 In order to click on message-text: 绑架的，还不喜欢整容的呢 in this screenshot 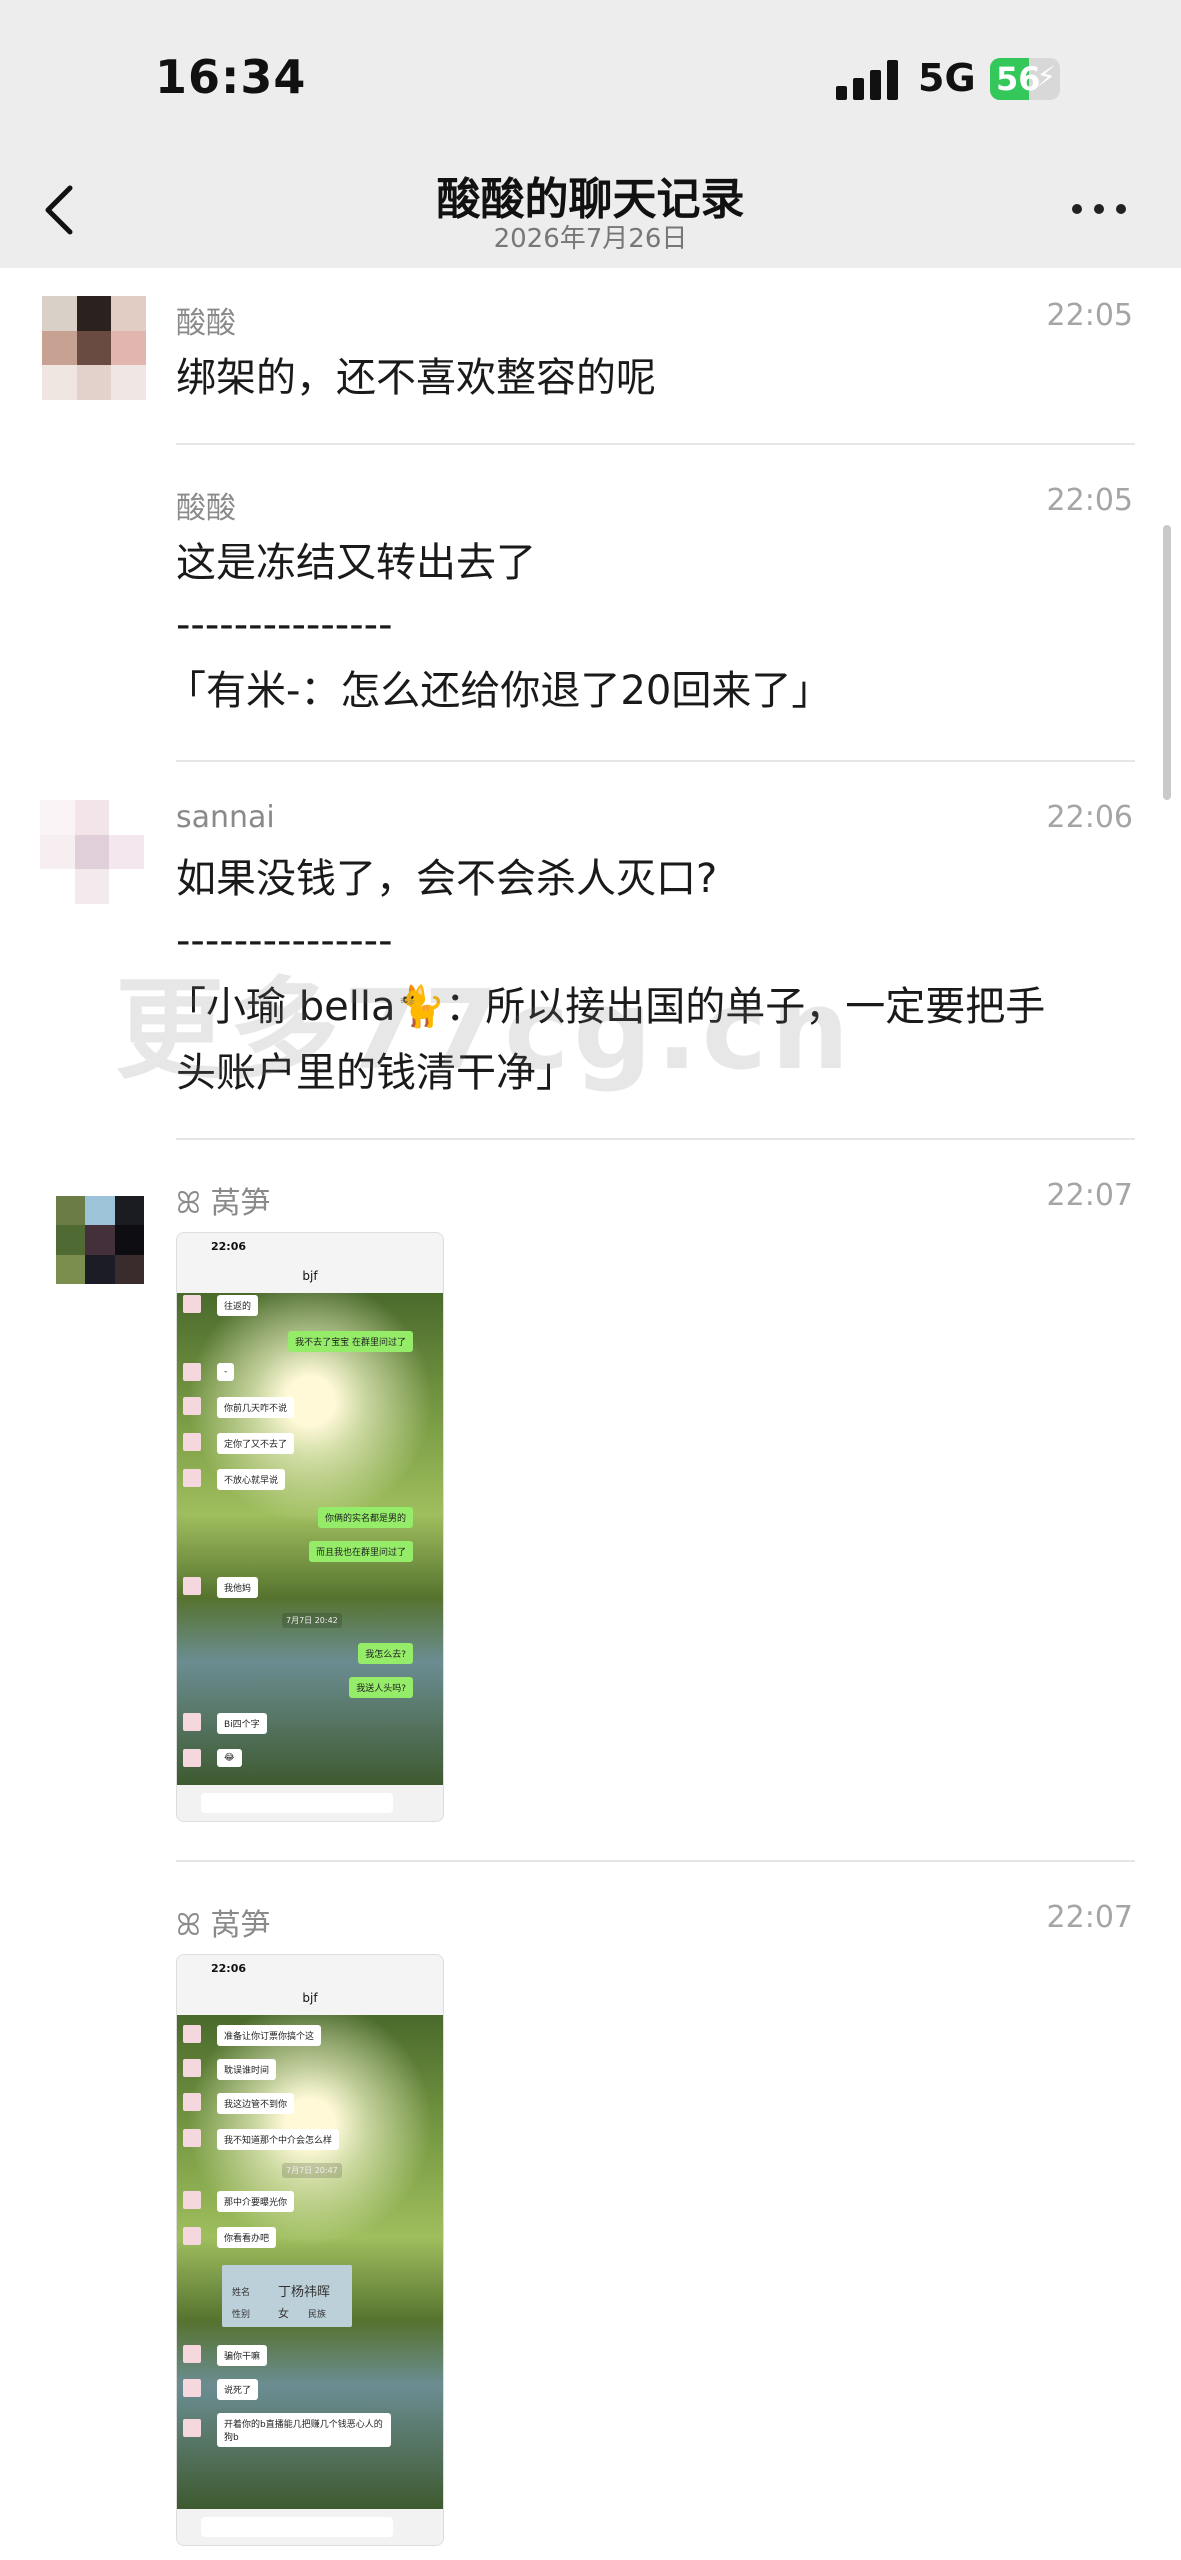, I will do `click(416, 378)`.